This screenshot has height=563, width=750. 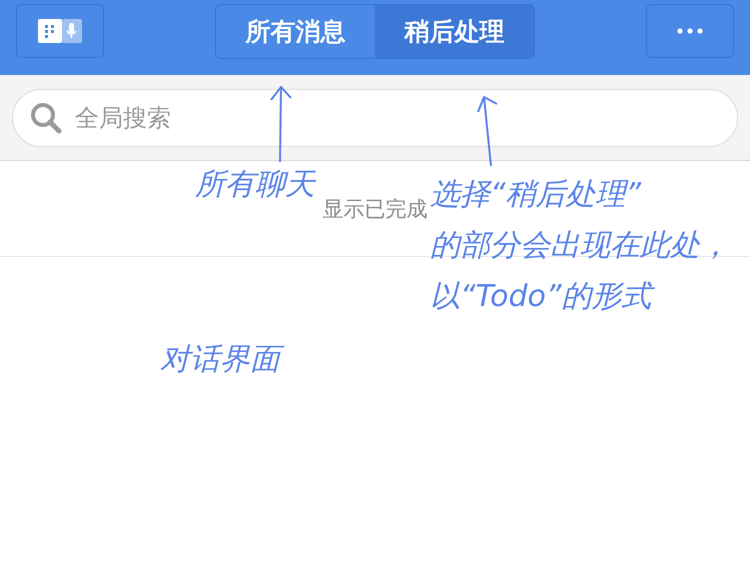 What do you see at coordinates (454, 31) in the screenshot?
I see `tab: 稍后处理` at bounding box center [454, 31].